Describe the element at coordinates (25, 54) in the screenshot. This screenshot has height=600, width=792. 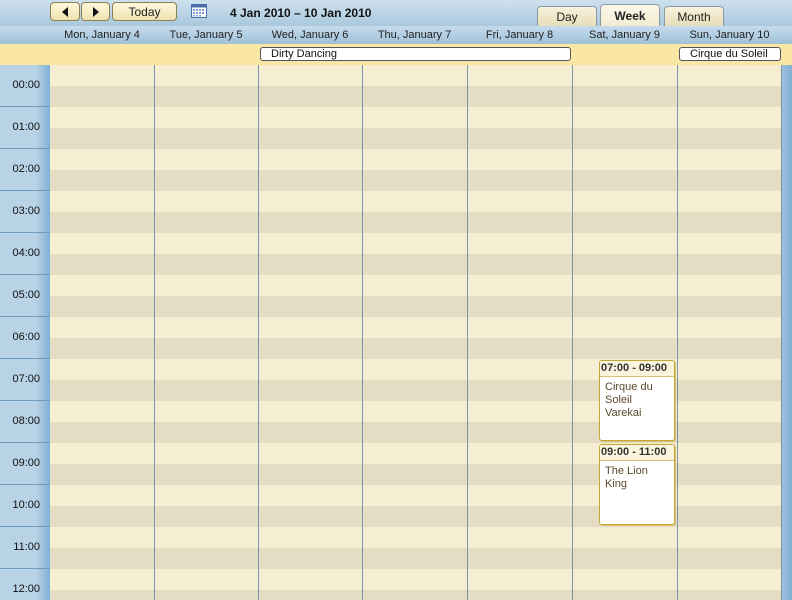
I see `all-day-gutter` at that location.